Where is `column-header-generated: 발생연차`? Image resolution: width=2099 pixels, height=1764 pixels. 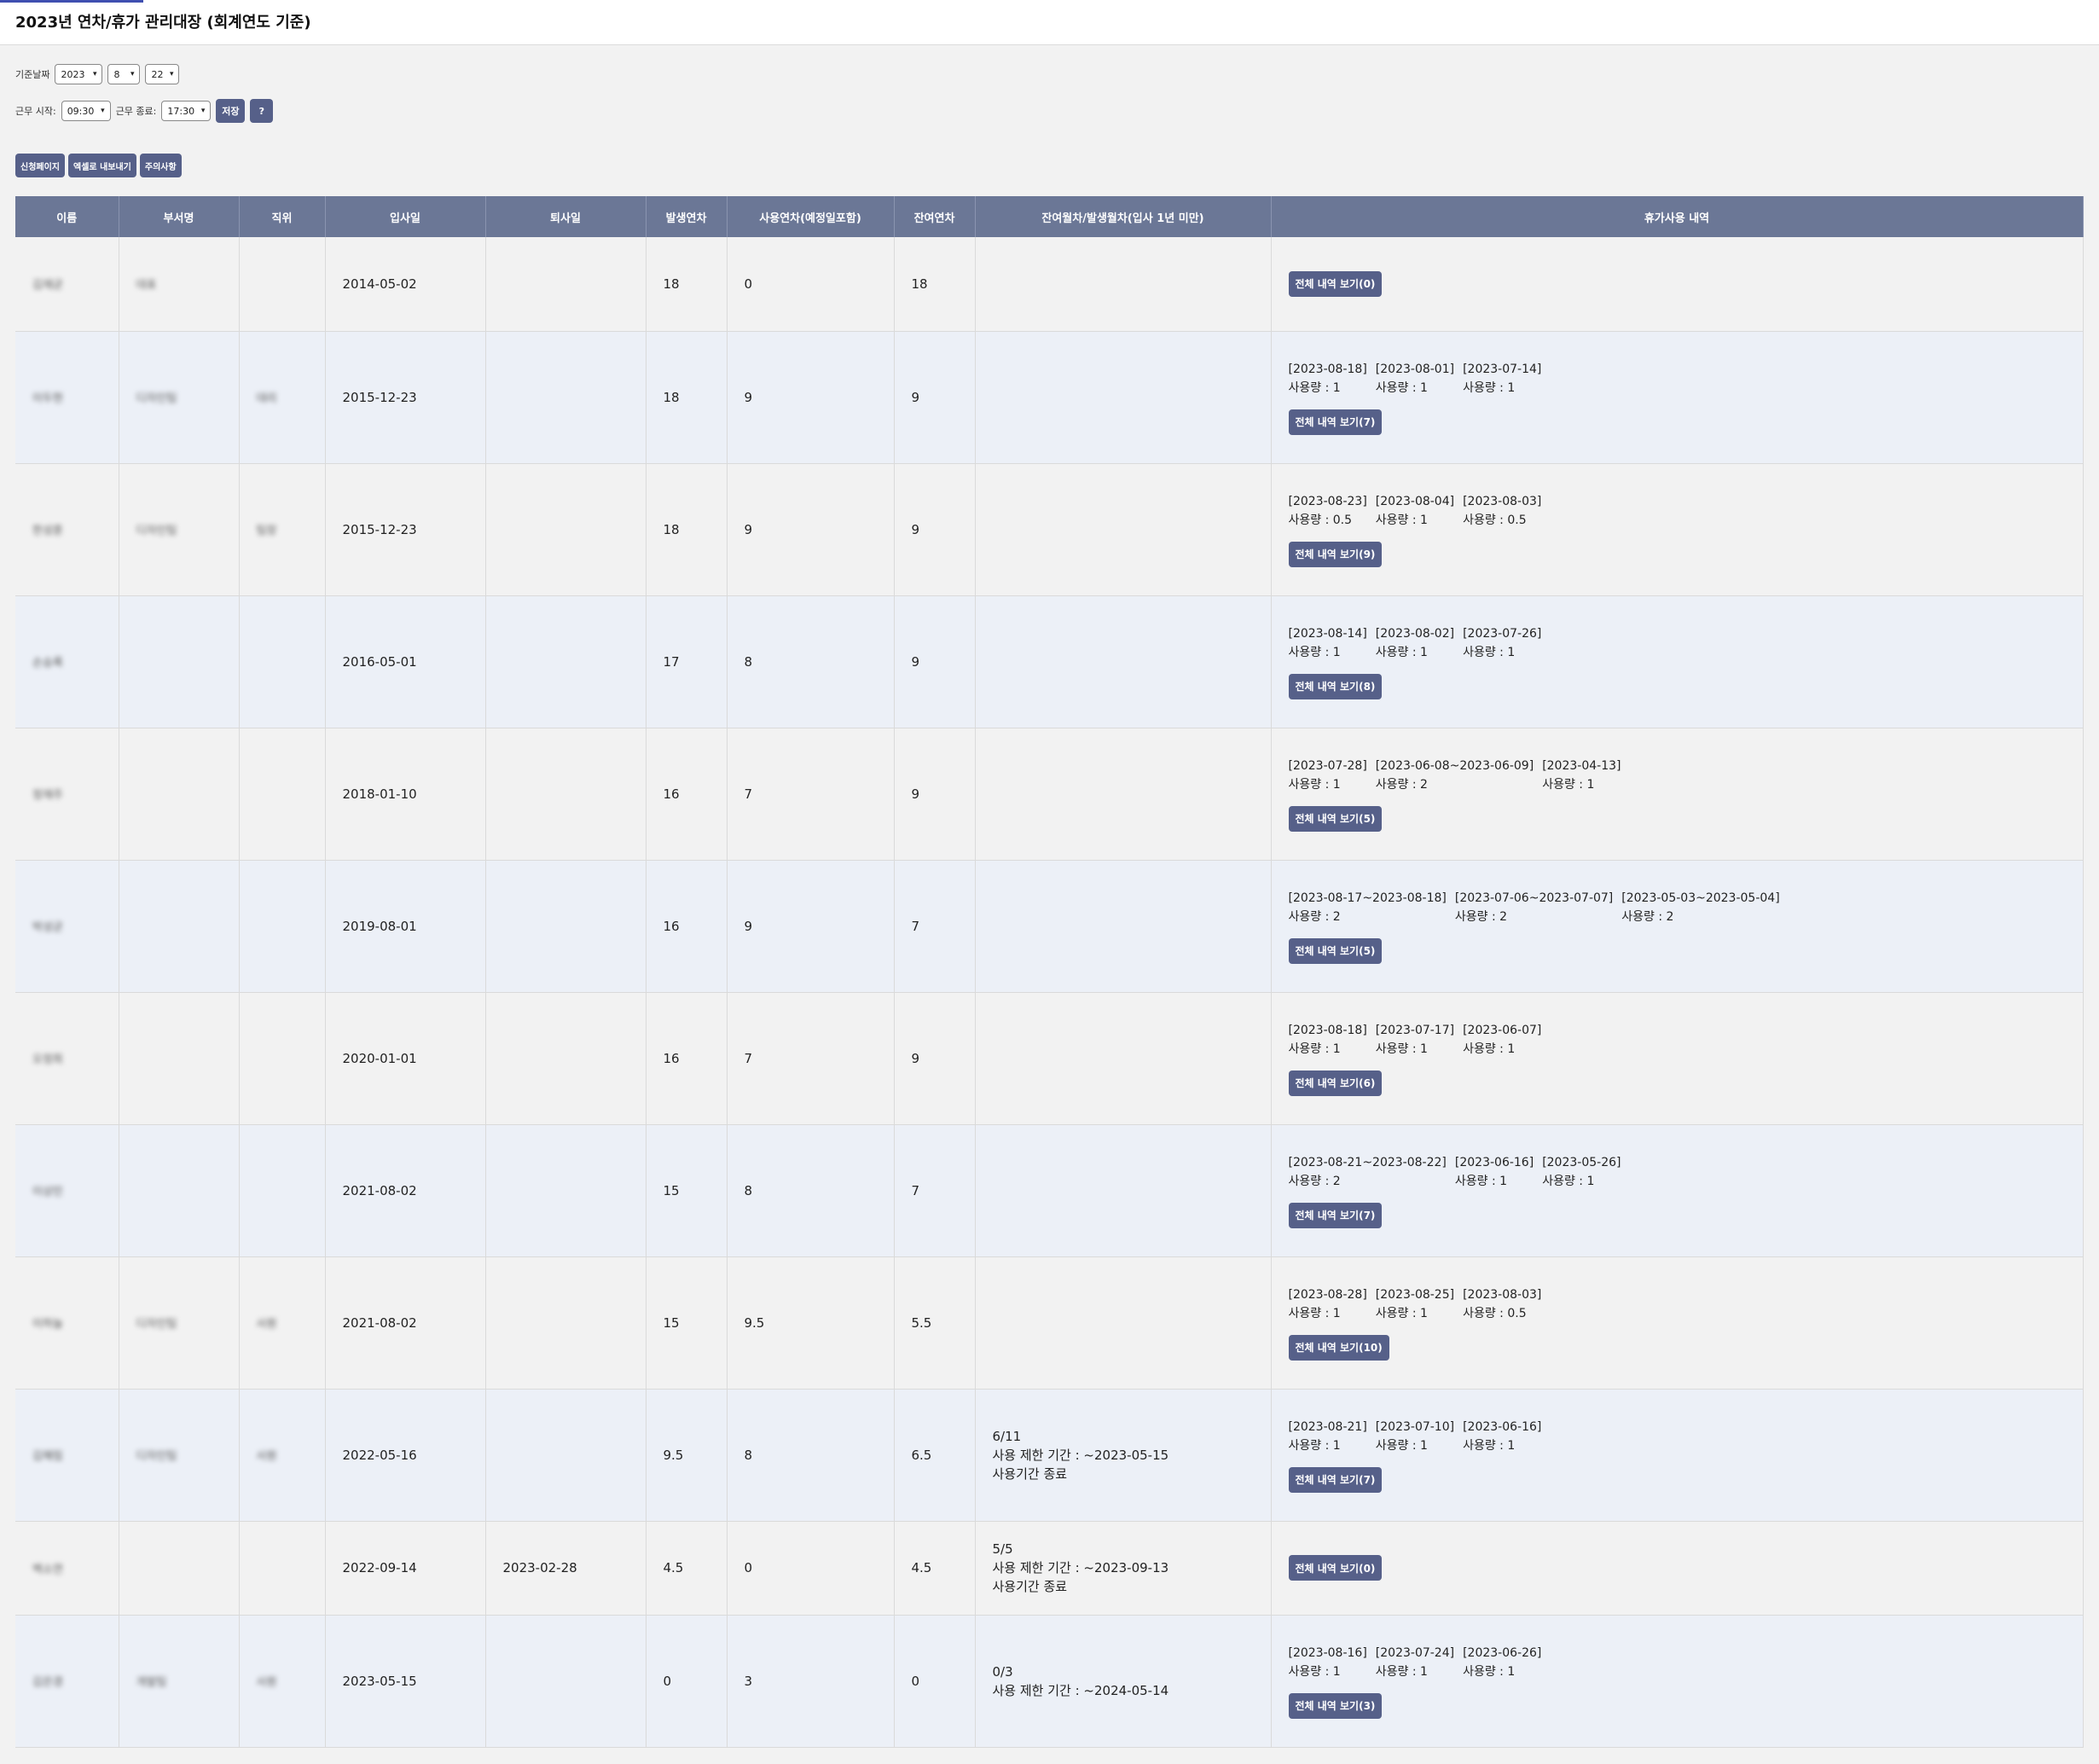
column-header-generated: 발생연차 is located at coordinates (687, 216).